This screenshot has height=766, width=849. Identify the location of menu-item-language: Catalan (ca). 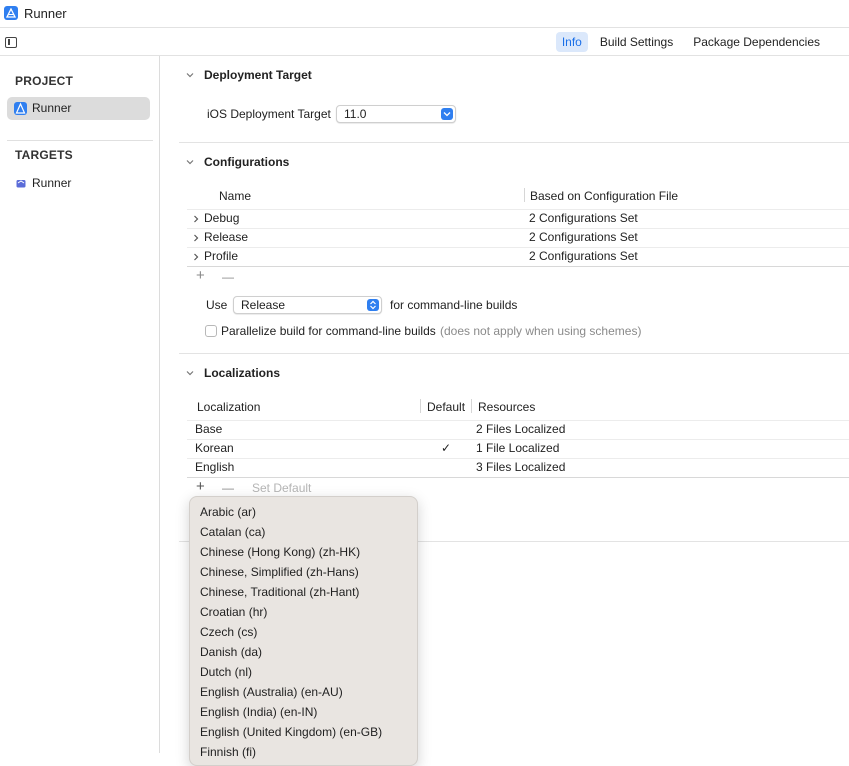
(232, 532).